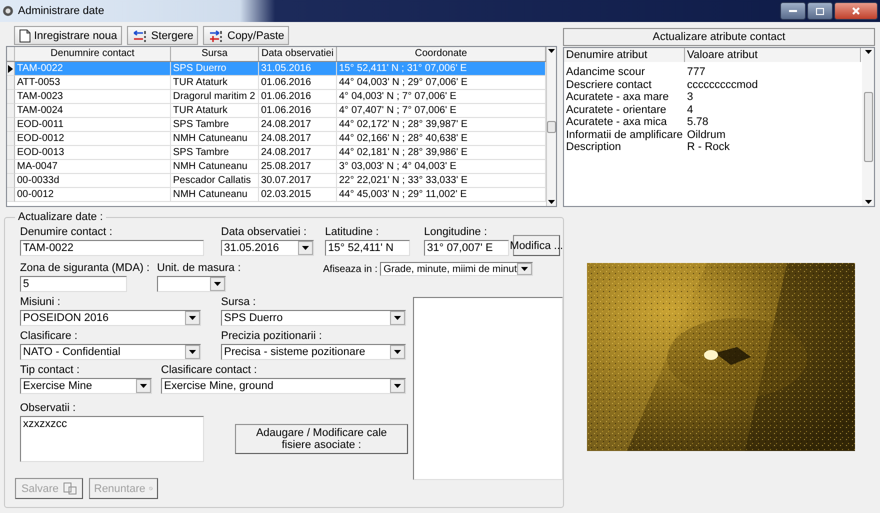  Describe the element at coordinates (215, 153) in the screenshot. I see `table-cell: SPS Tambre` at that location.